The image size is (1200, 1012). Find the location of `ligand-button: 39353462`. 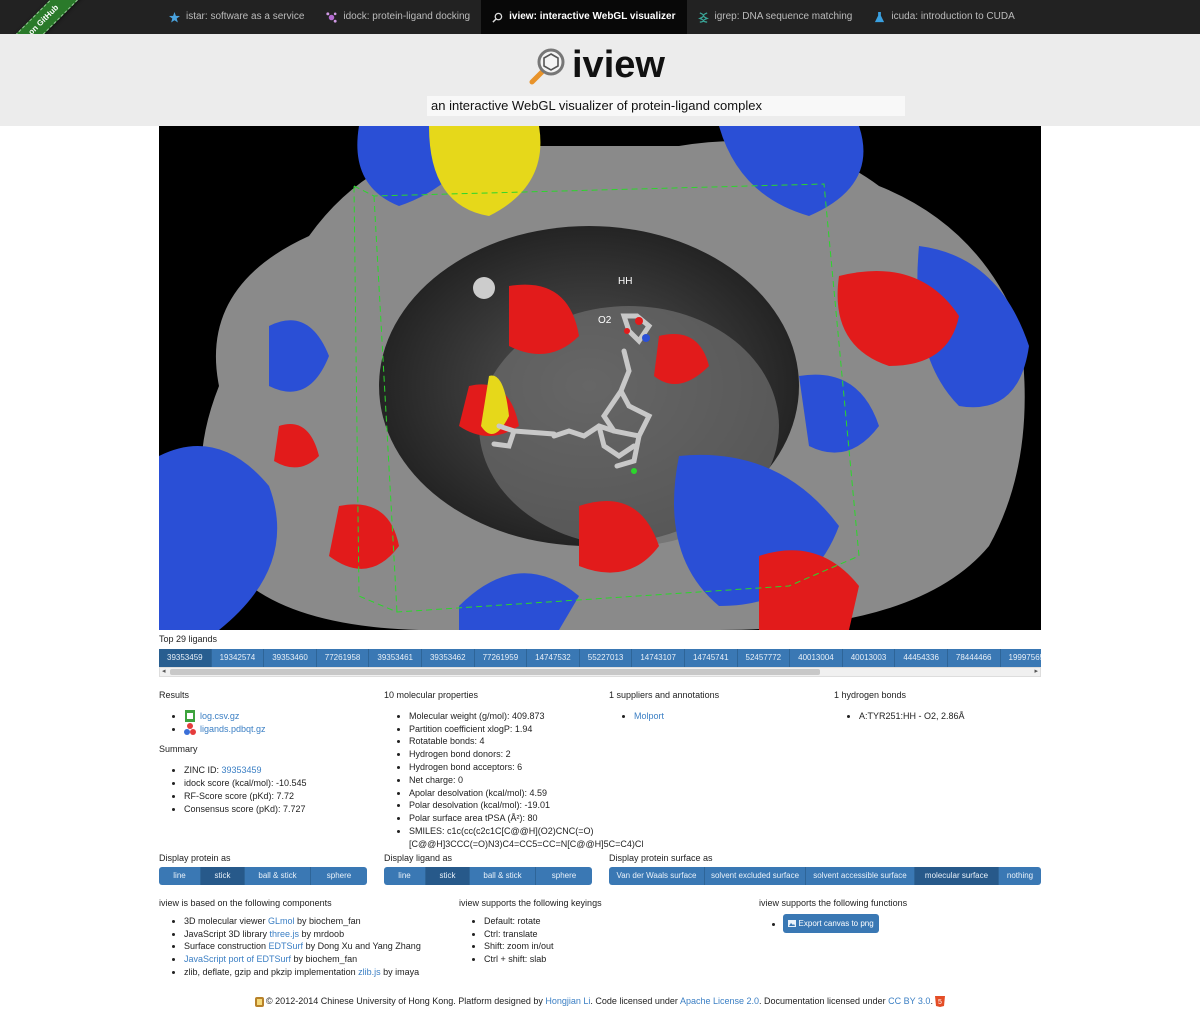

ligand-button: 39353462 is located at coordinates (448, 658).